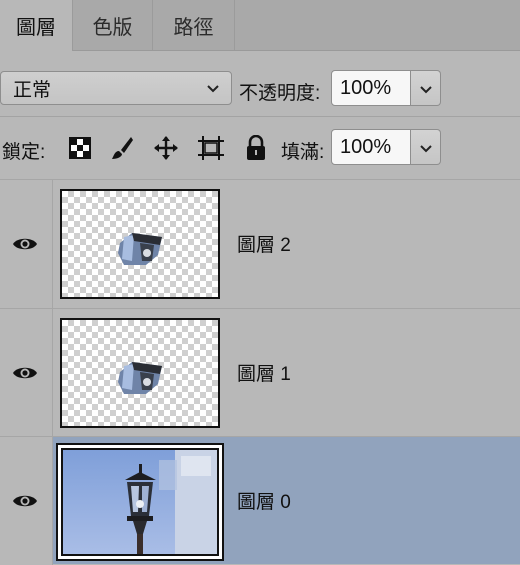  What do you see at coordinates (32, 90) in the screenshot?
I see `blend-mode-value: 正常` at bounding box center [32, 90].